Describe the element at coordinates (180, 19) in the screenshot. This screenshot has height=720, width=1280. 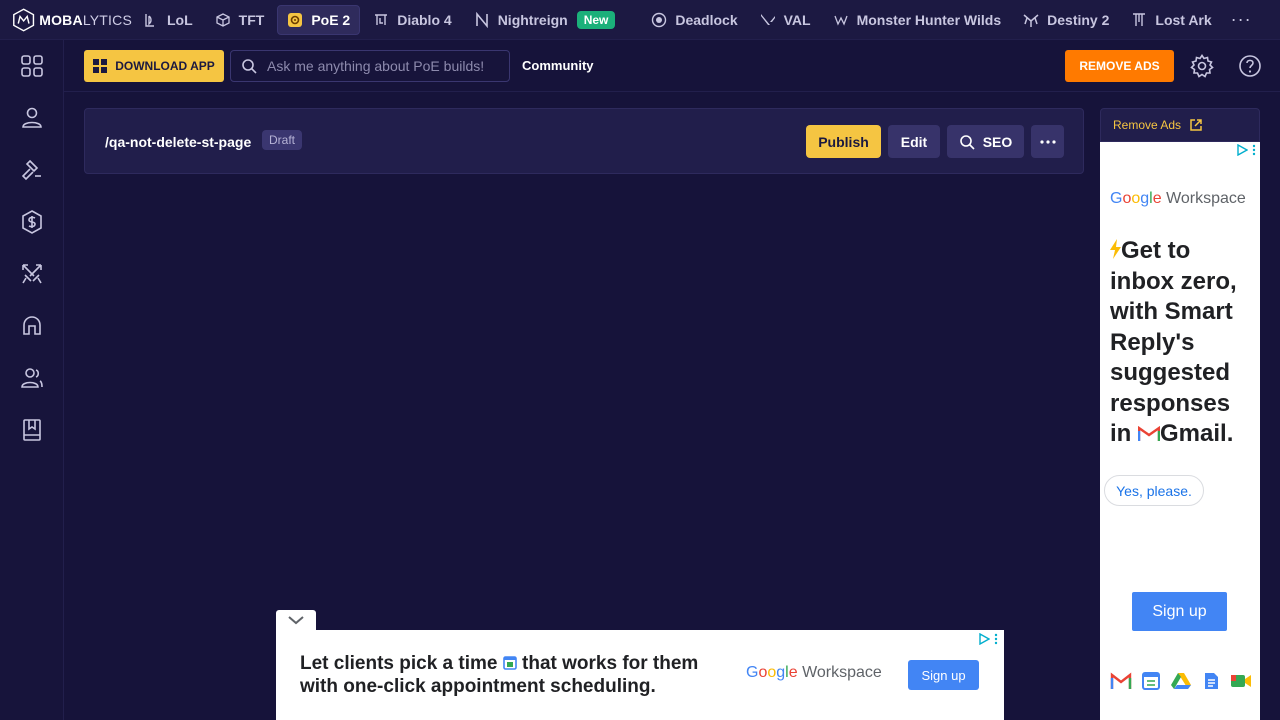
I see `tab-lol-label: LoL` at that location.